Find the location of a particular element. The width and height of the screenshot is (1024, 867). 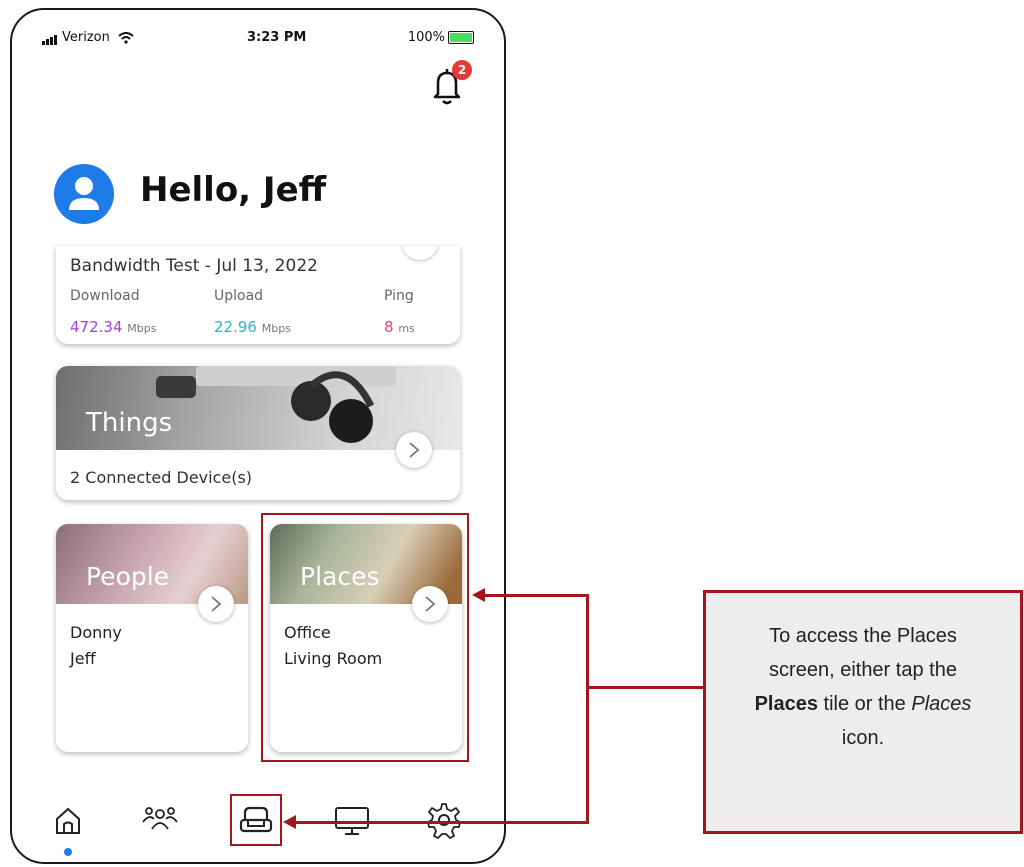

arrow-head-top is located at coordinates (478, 595).